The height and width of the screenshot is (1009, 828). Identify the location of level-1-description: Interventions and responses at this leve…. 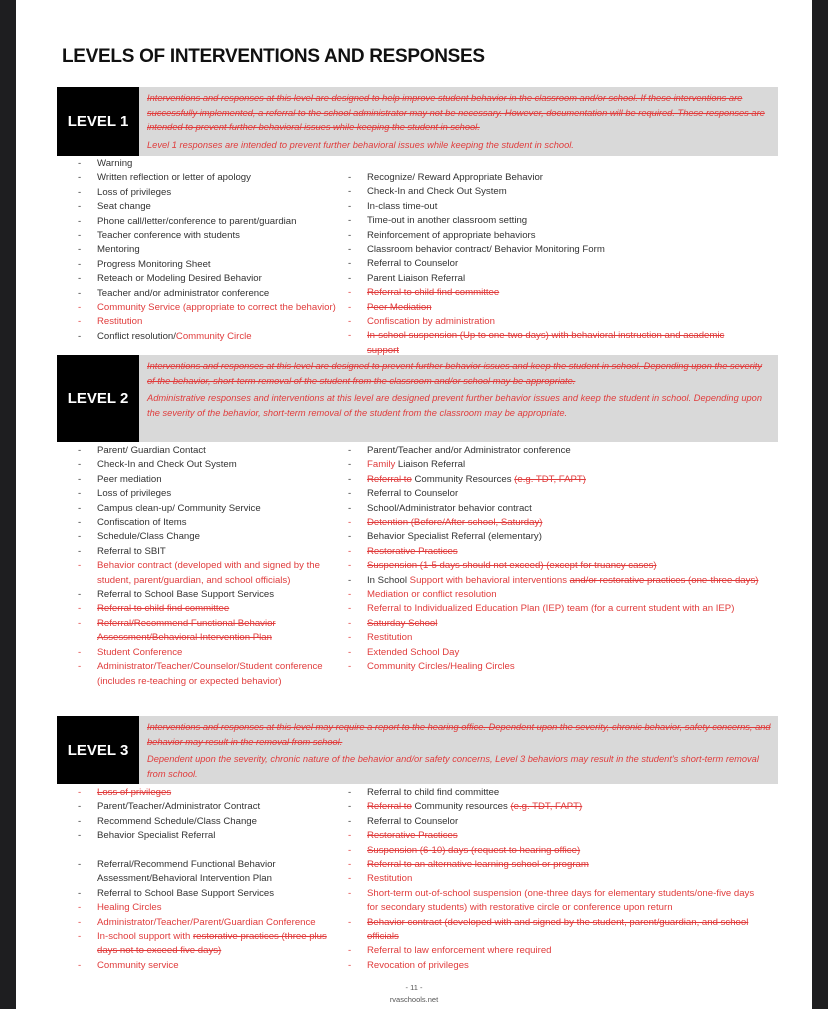
(459, 121).